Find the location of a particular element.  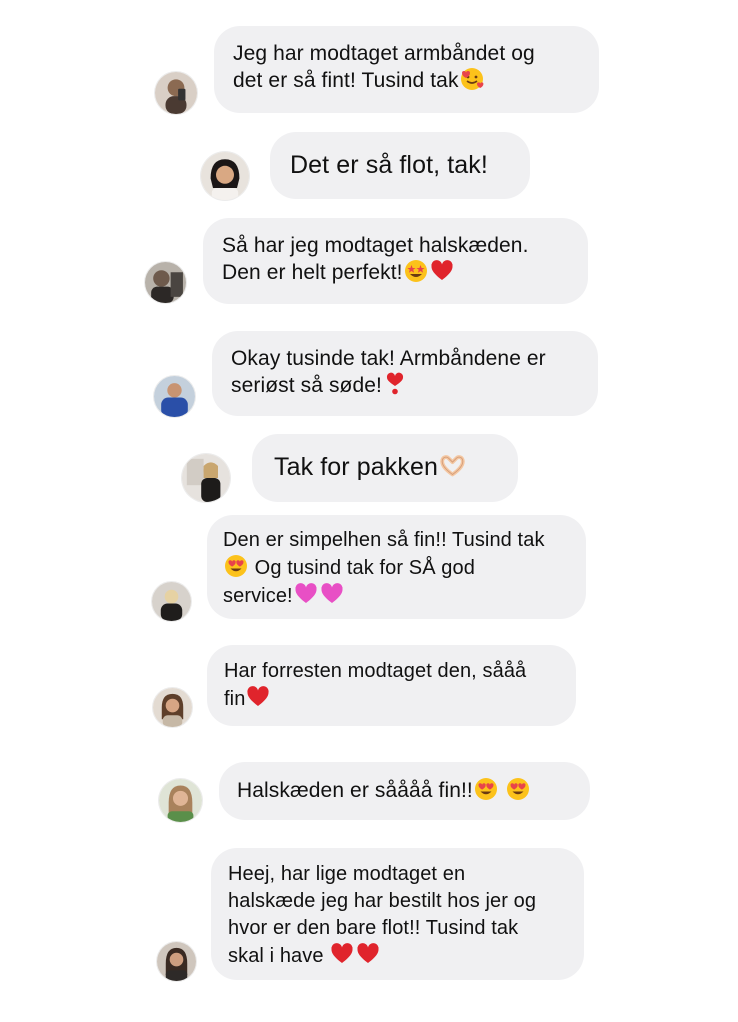

message-line: seriøst så søde! is located at coordinates (405, 385).